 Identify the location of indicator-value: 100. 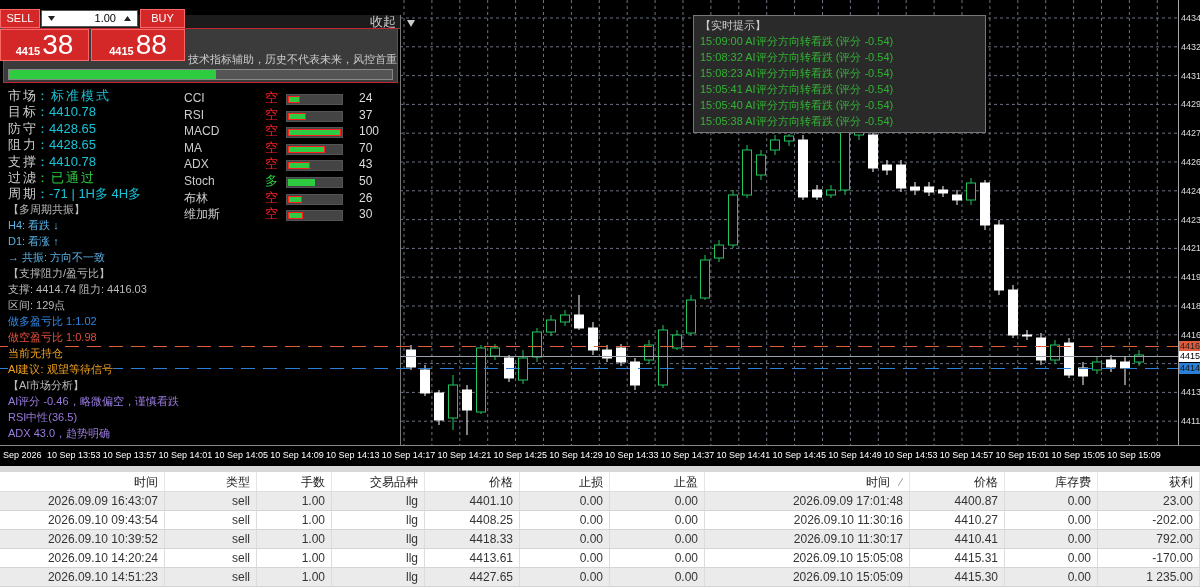
(369, 131).